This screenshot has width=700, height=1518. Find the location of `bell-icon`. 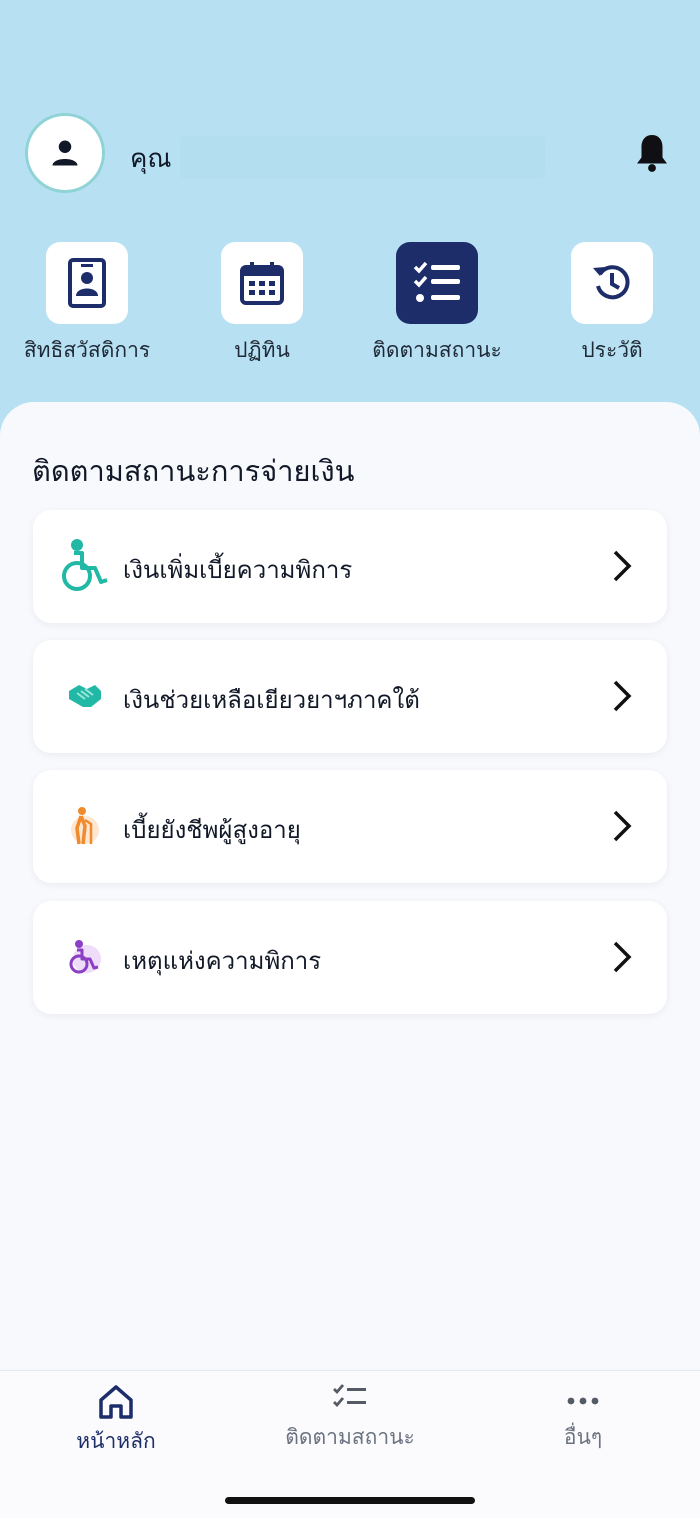

bell-icon is located at coordinates (652, 153).